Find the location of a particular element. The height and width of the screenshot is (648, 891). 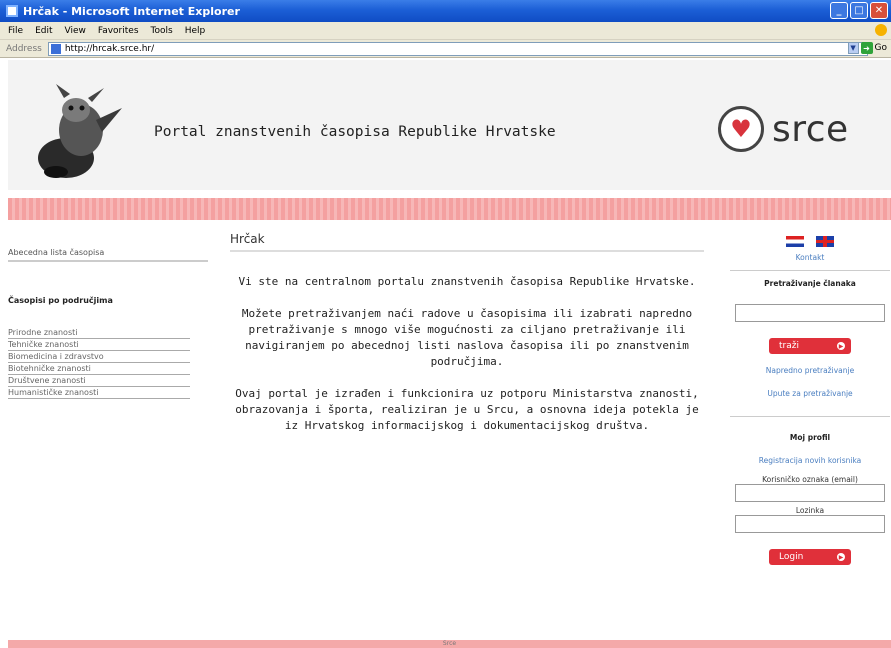

footer-band: Srce is located at coordinates (449, 644).